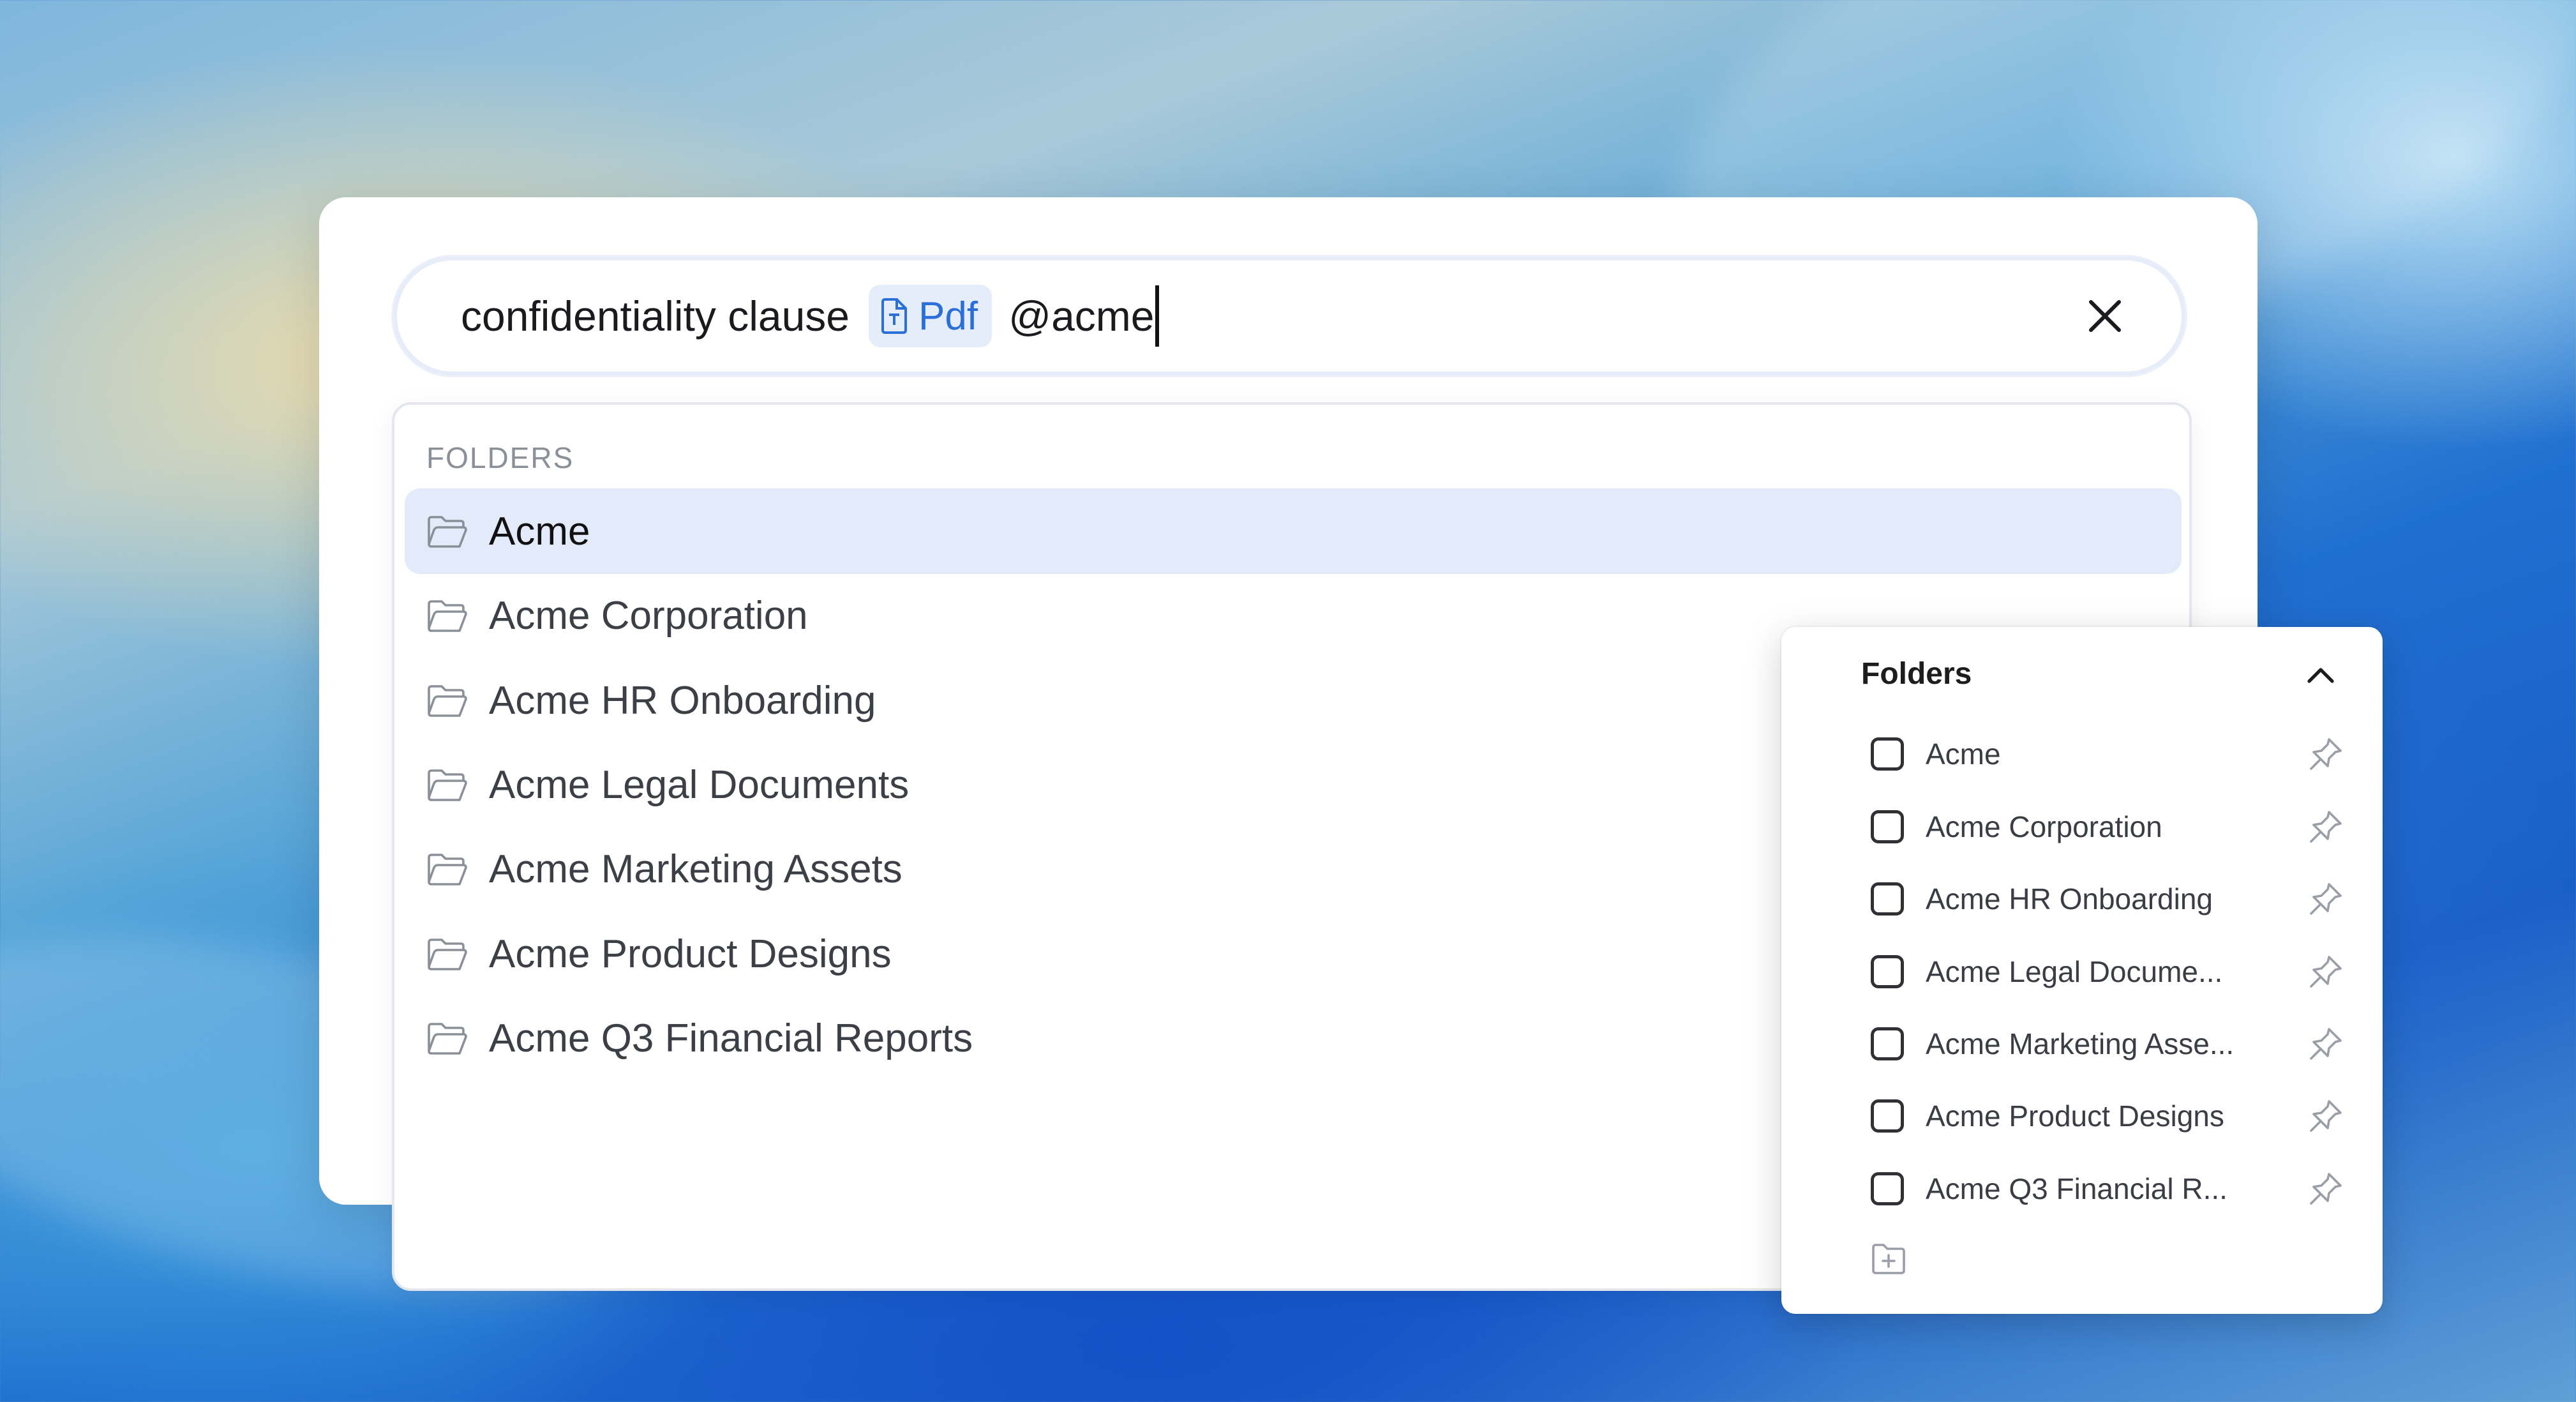 The height and width of the screenshot is (1402, 2576). Describe the element at coordinates (1963, 754) in the screenshot. I see `folder-option-label: Acme` at that location.